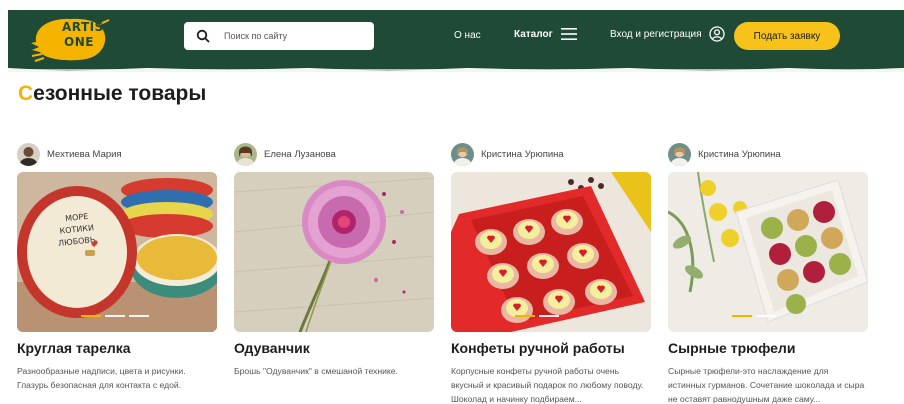  What do you see at coordinates (300, 154) in the screenshot?
I see `author-name: Елена Лузанова` at bounding box center [300, 154].